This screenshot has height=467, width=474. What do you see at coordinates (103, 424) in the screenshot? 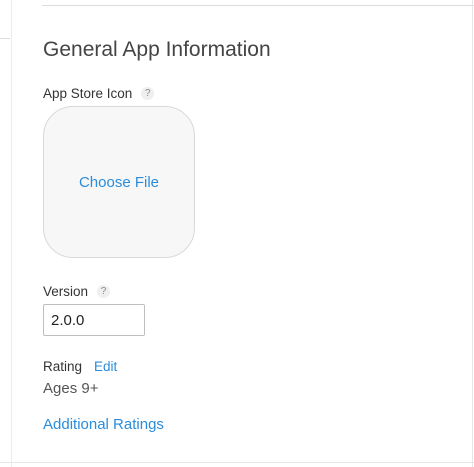
I see `additional-ratings-link: Additional Ratings` at bounding box center [103, 424].